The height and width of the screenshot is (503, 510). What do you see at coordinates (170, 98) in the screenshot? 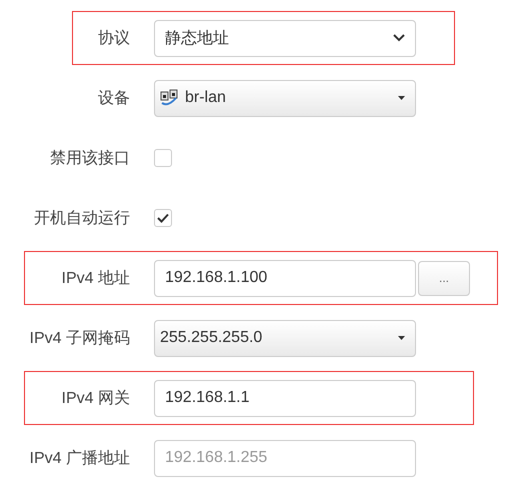
I see `network-ports-icon` at bounding box center [170, 98].